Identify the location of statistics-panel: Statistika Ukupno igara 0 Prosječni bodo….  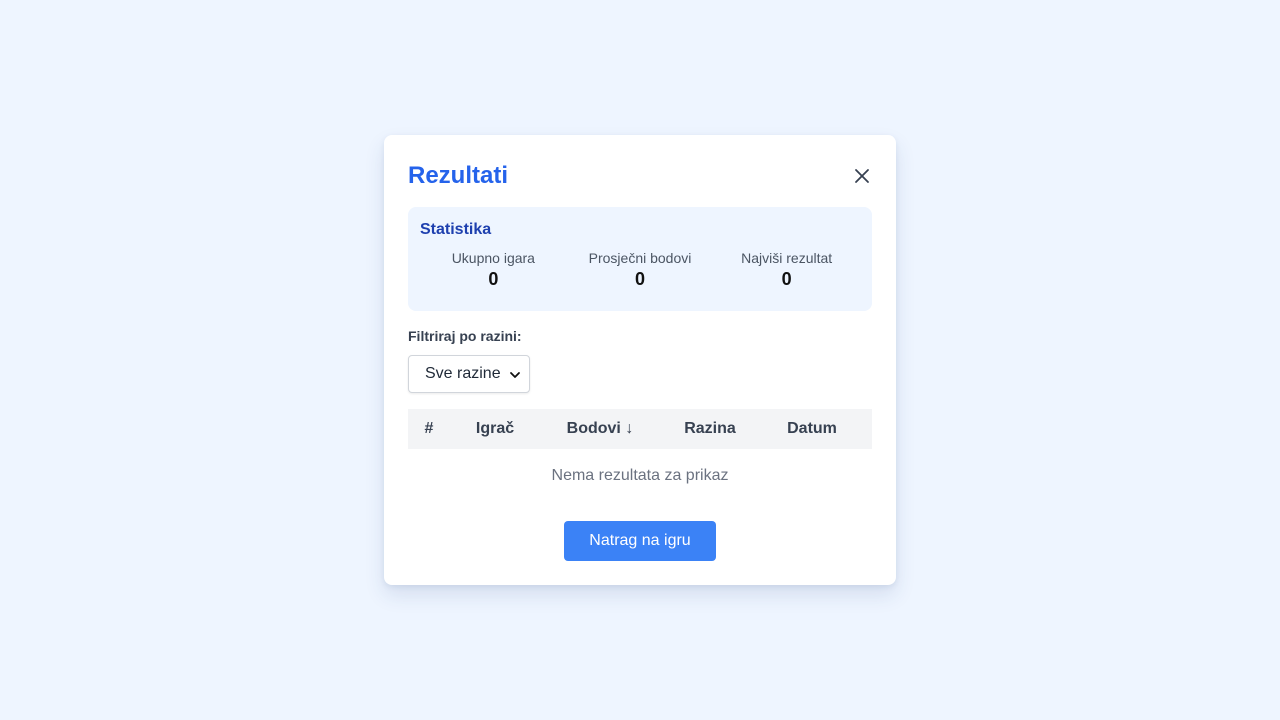
(640, 259).